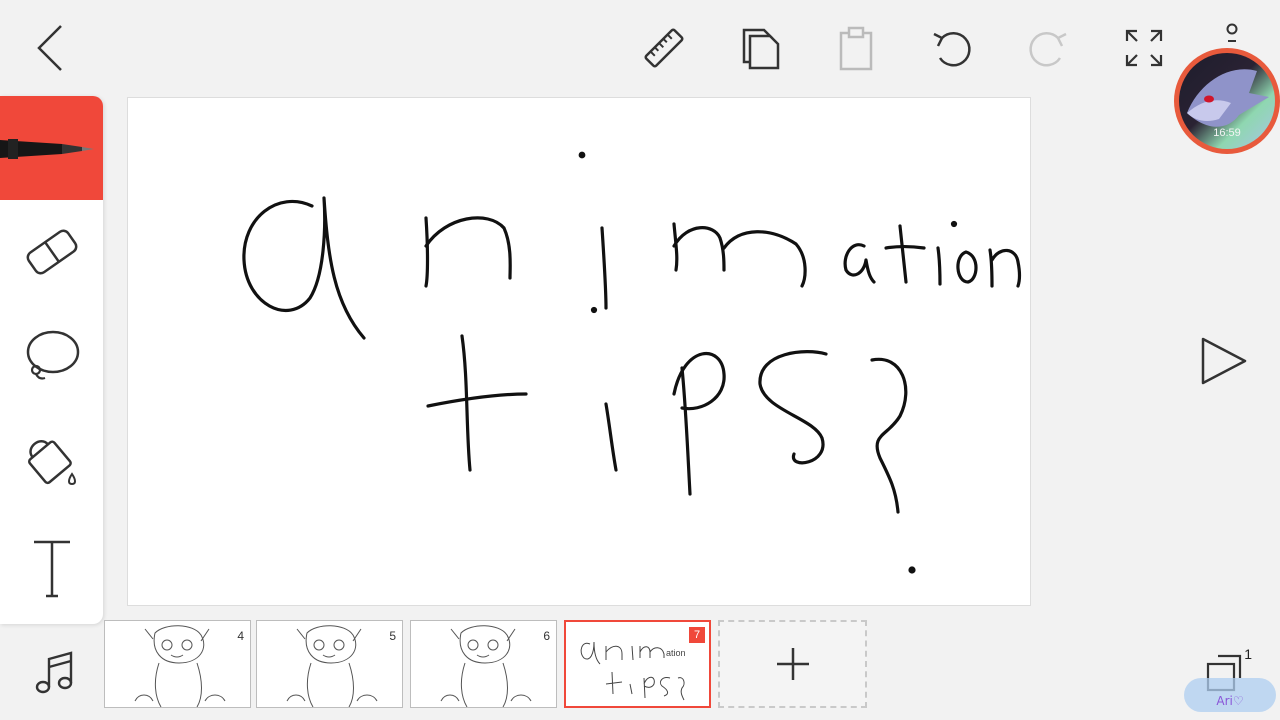 Image resolution: width=1280 pixels, height=720 pixels. I want to click on add-frame-button, so click(792, 664).